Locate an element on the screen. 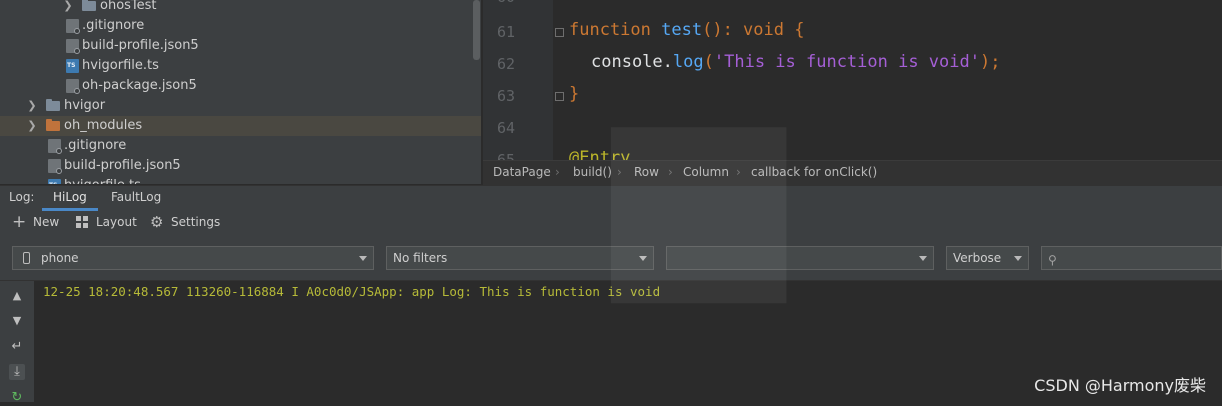  line-number: 61 is located at coordinates (505, 32).